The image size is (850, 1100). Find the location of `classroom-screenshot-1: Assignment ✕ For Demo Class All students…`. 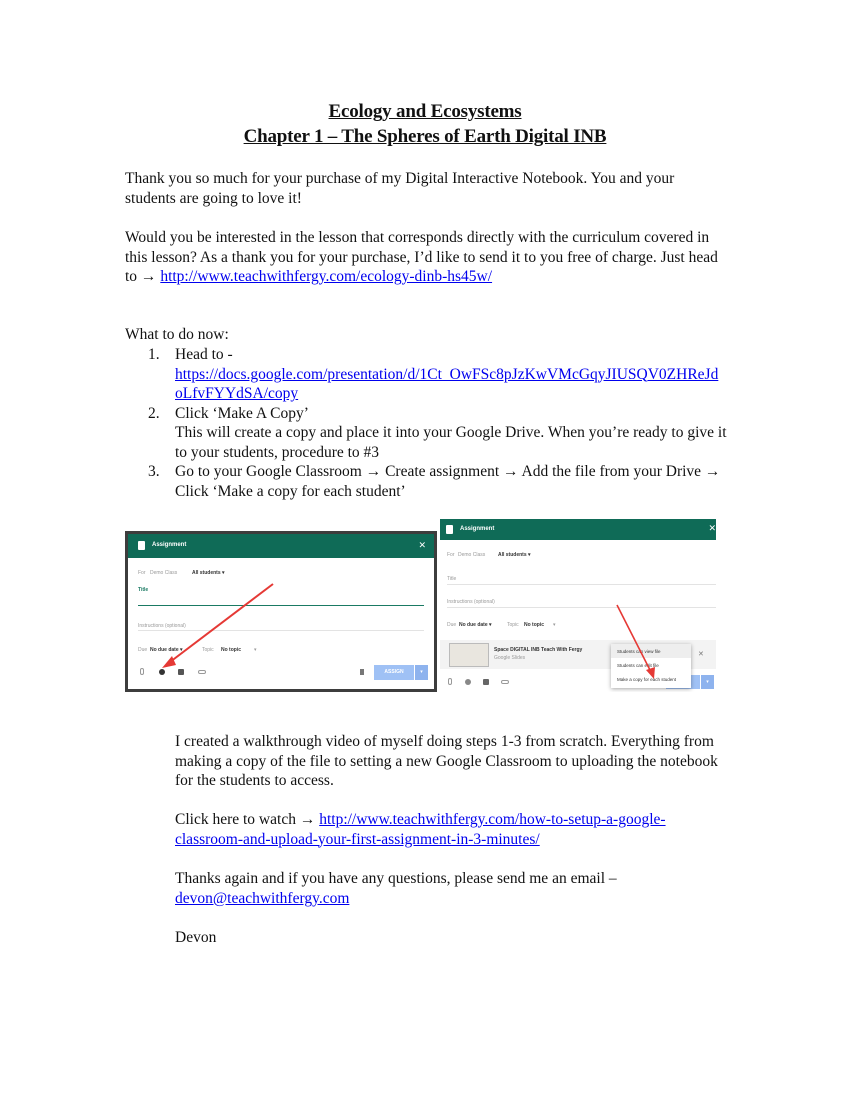

classroom-screenshot-1: Assignment ✕ For Demo Class All students… is located at coordinates (281, 611).